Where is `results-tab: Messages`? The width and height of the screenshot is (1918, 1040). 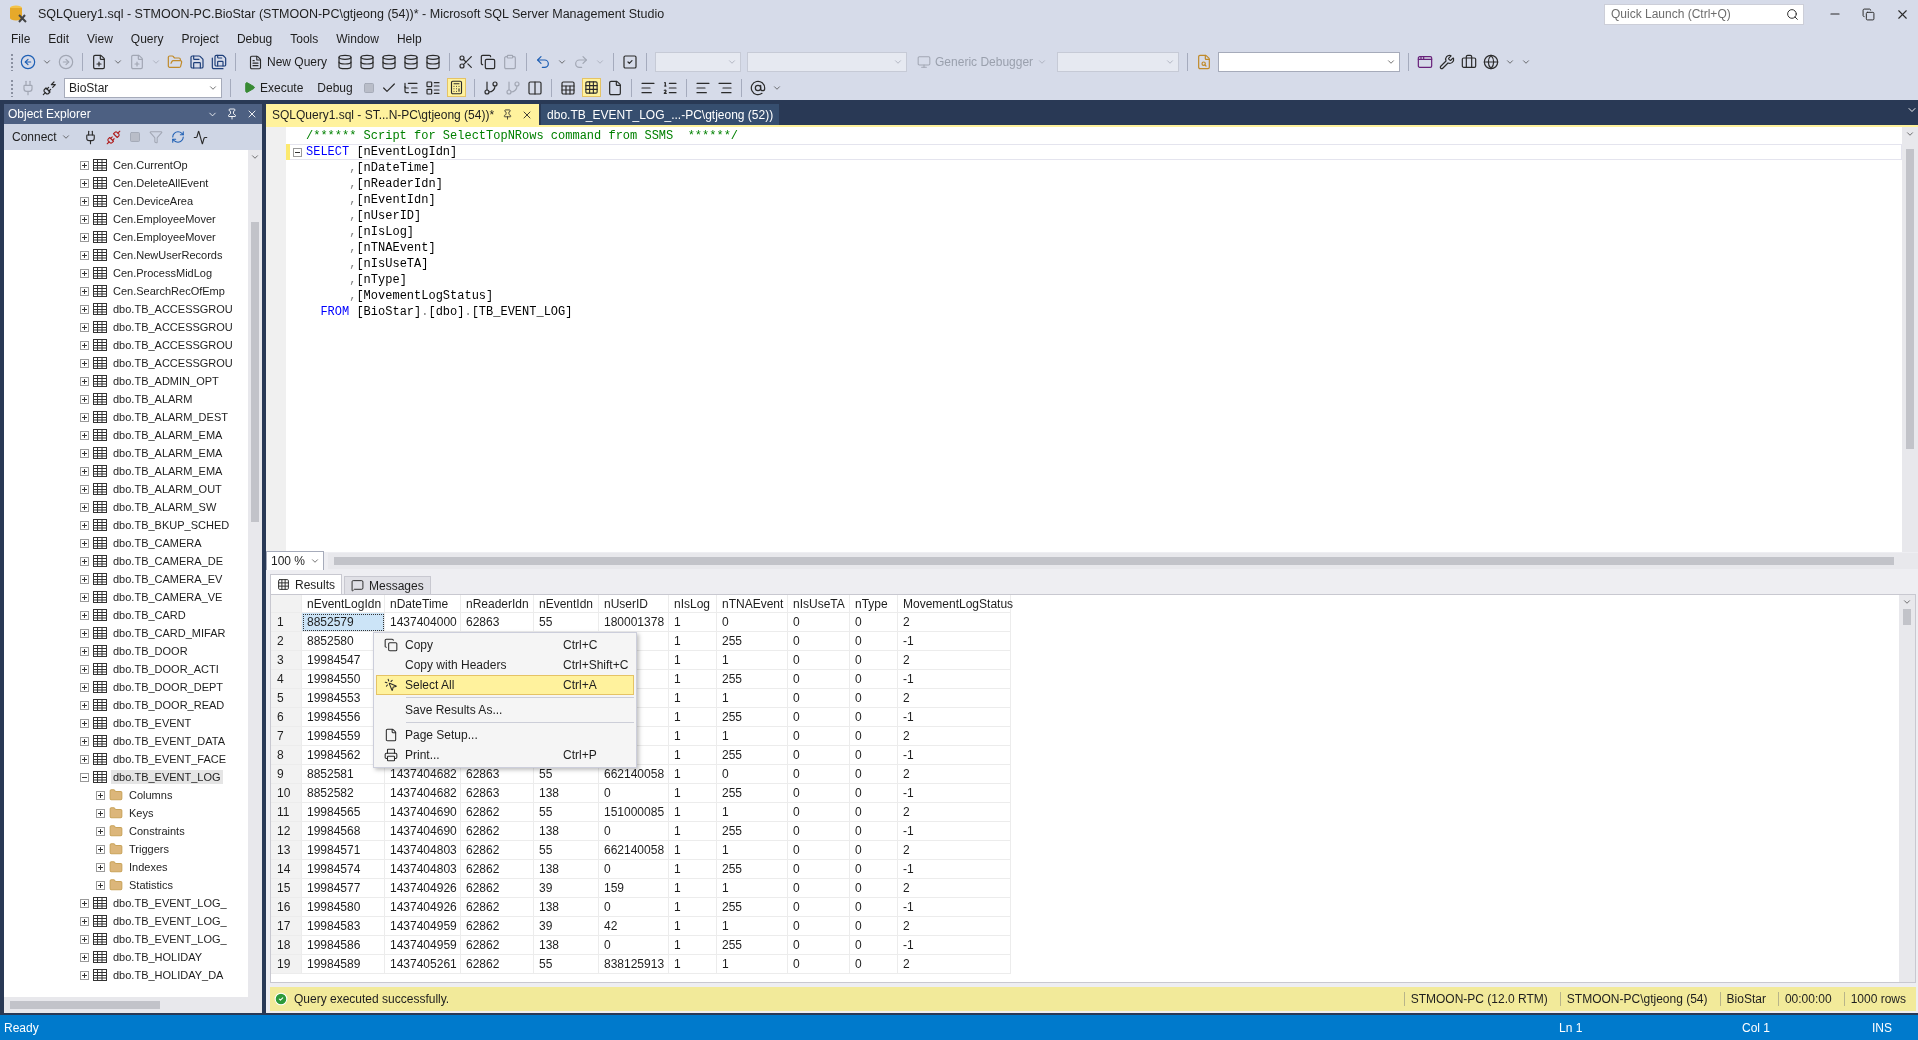
results-tab: Messages is located at coordinates (387, 585).